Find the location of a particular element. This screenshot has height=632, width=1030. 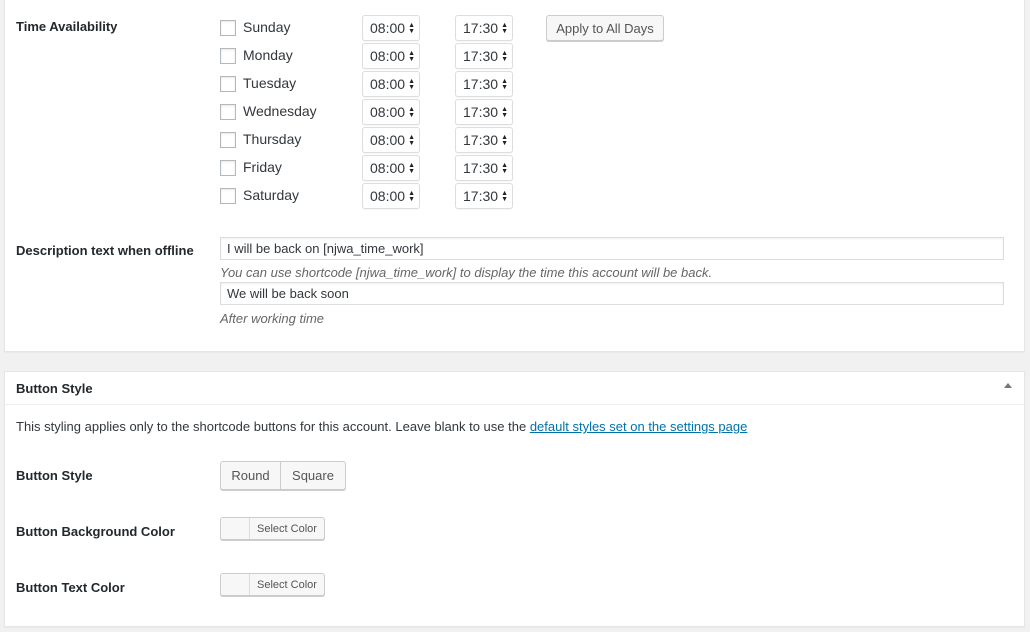

apply-to-all-days-button: Apply to All Days is located at coordinates (605, 28).